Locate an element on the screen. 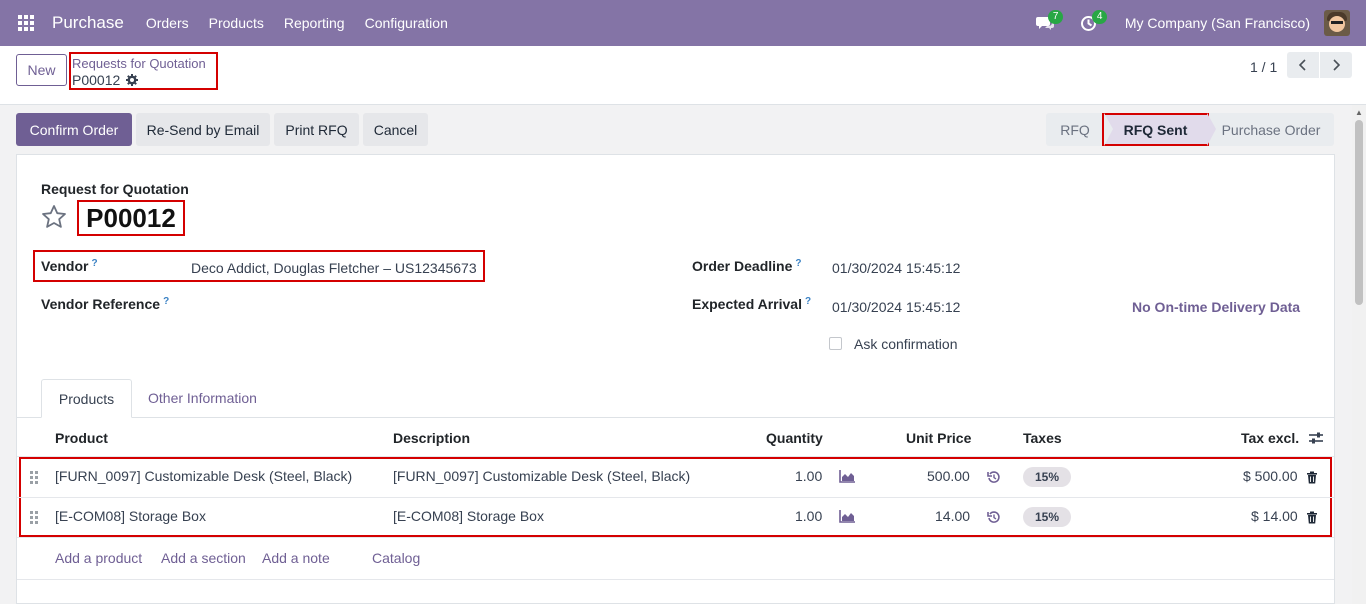 This screenshot has width=1366, height=604. expected-arrival-field: 01/30/2024 15:45:12 is located at coordinates (896, 307).